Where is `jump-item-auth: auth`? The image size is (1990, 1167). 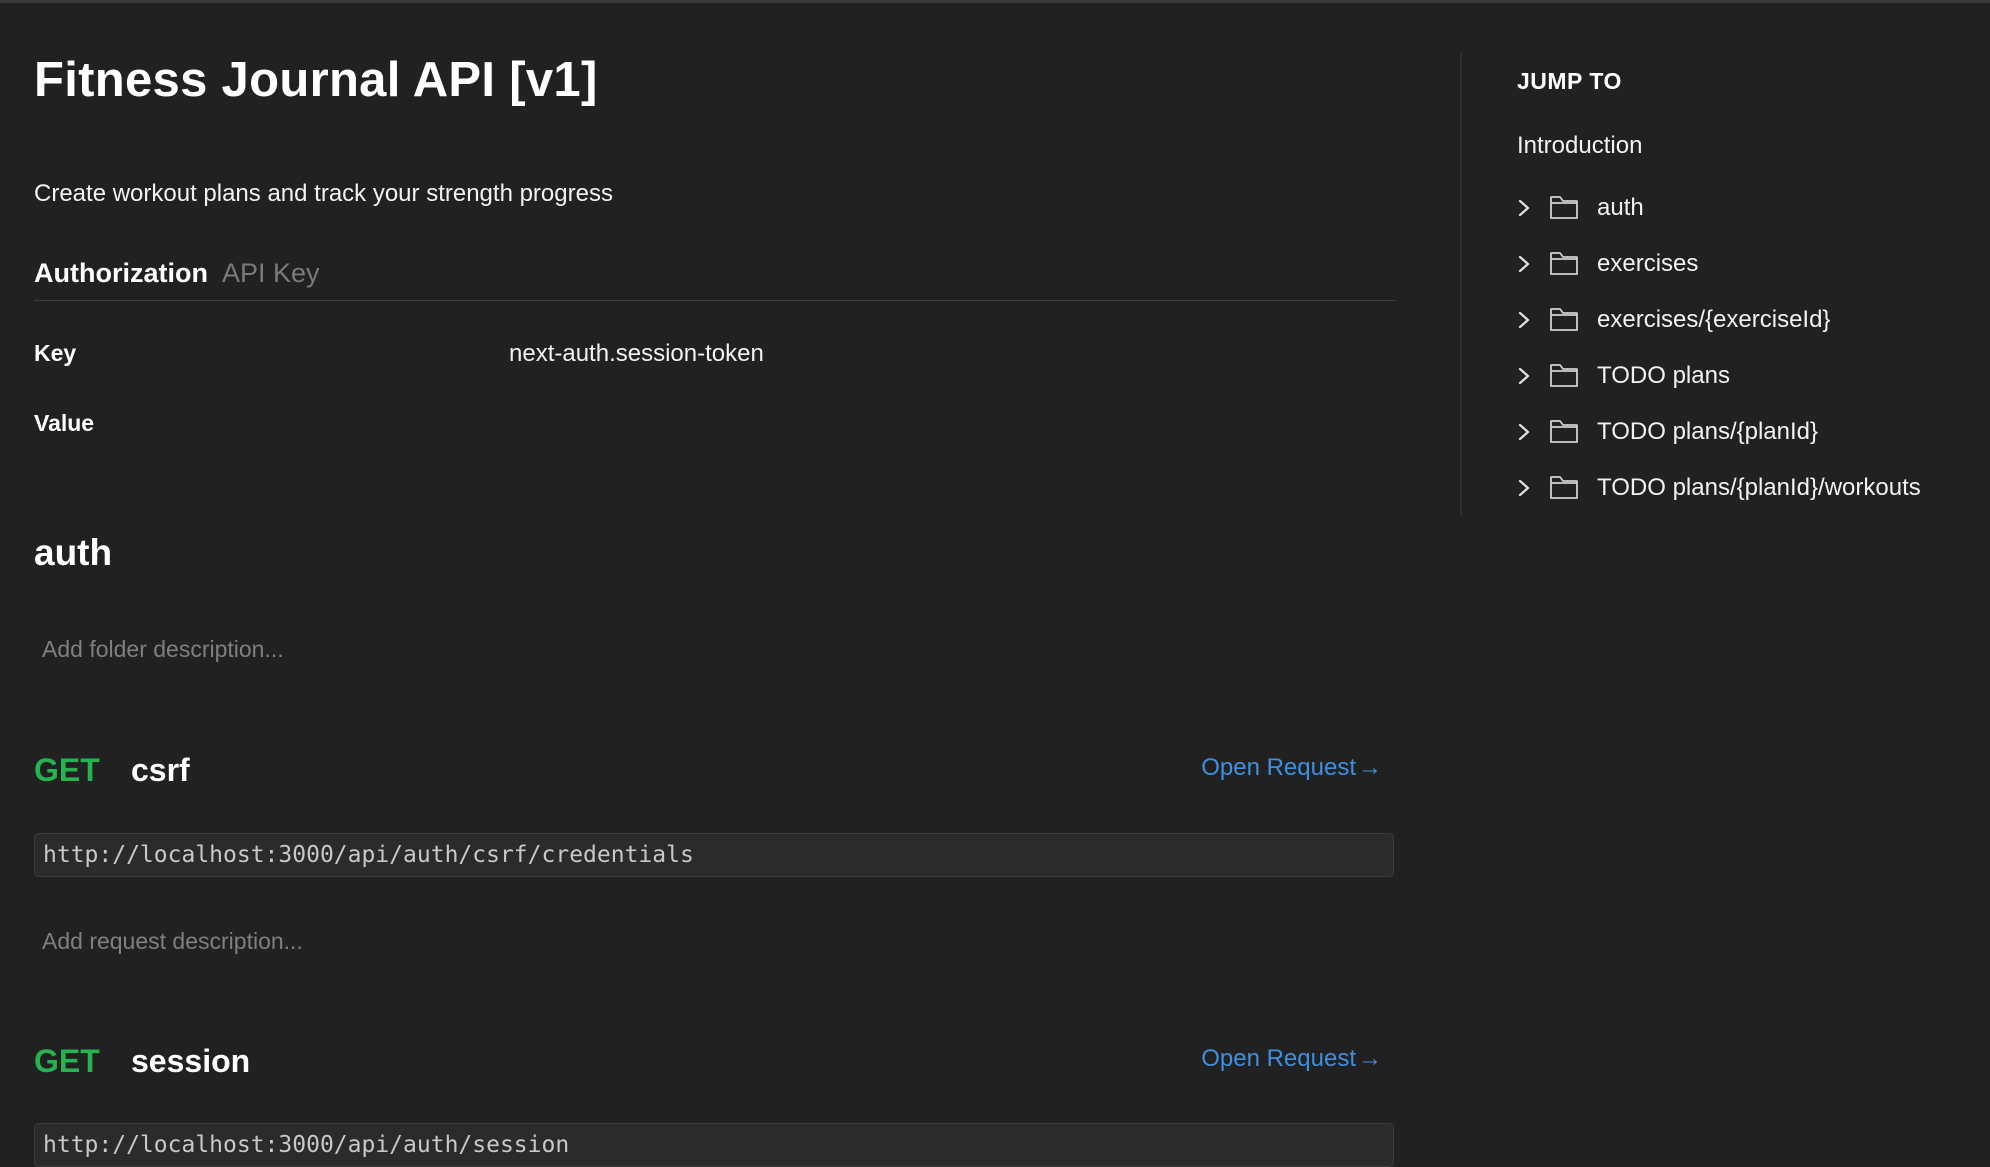 jump-item-auth: auth is located at coordinates (1747, 208).